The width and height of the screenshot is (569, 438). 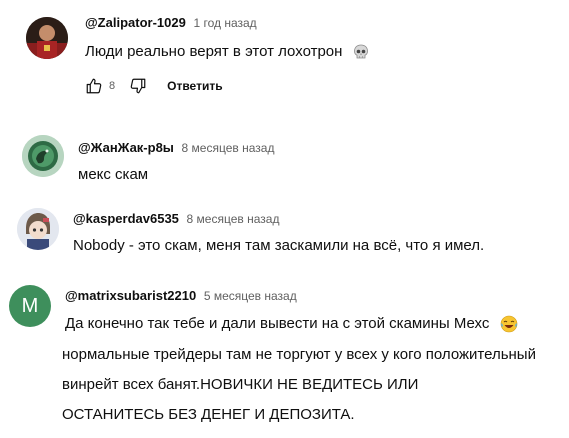 What do you see at coordinates (135, 22) in the screenshot?
I see `author-name: @Zalipator-1029` at bounding box center [135, 22].